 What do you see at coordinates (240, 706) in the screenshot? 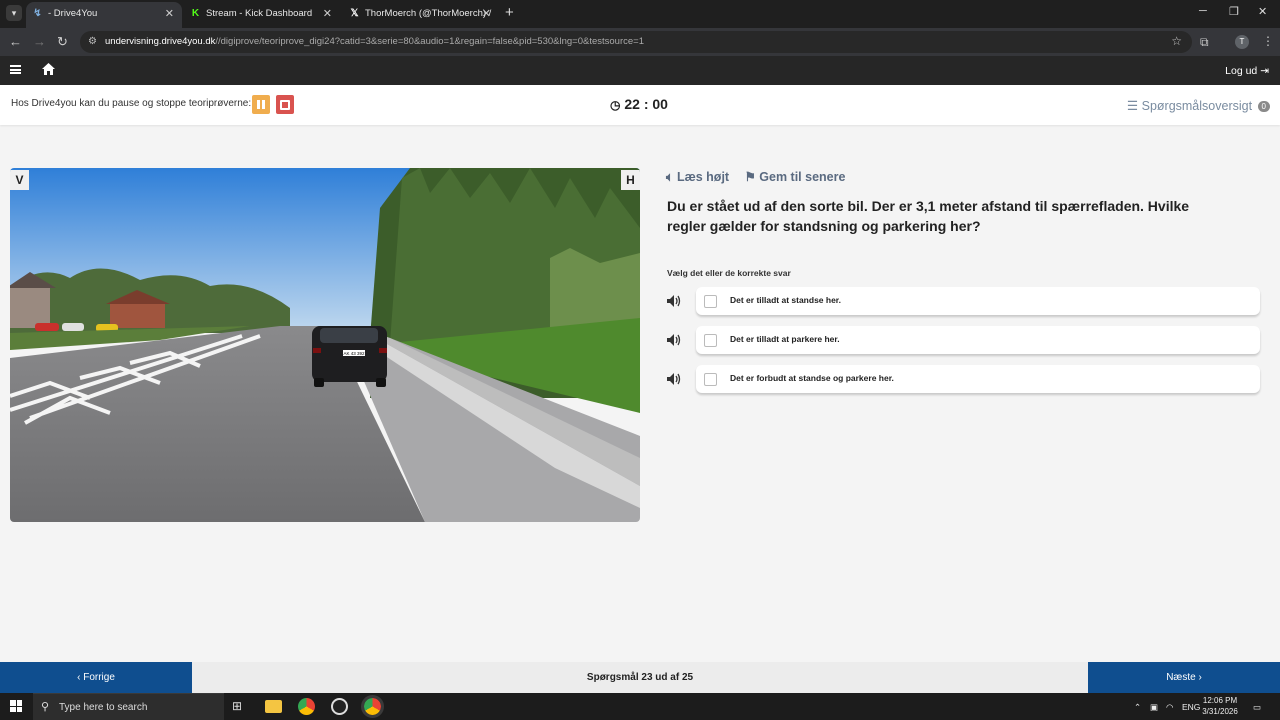
I see `task-view-icon: ⊞` at bounding box center [240, 706].